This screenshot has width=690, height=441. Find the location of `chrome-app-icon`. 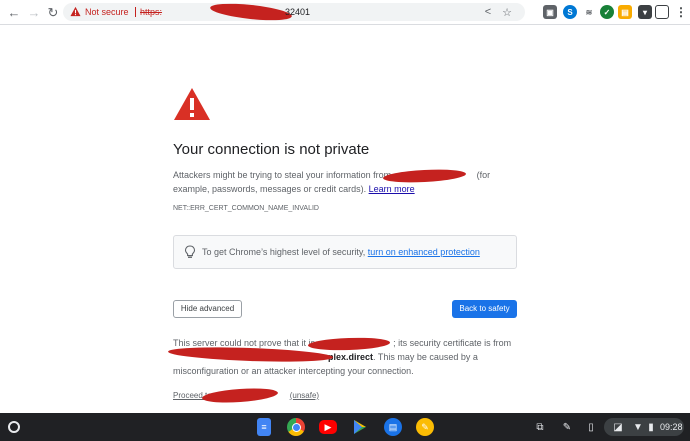

chrome-app-icon is located at coordinates (296, 427).